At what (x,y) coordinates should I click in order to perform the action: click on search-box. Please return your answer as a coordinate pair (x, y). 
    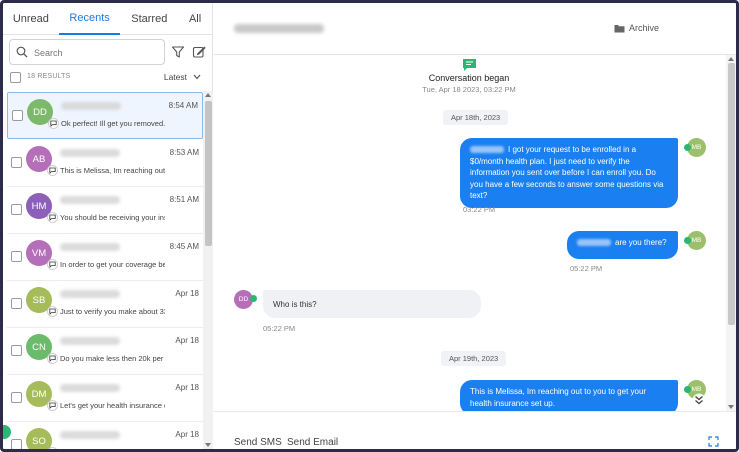
    Looking at the image, I should click on (87, 52).